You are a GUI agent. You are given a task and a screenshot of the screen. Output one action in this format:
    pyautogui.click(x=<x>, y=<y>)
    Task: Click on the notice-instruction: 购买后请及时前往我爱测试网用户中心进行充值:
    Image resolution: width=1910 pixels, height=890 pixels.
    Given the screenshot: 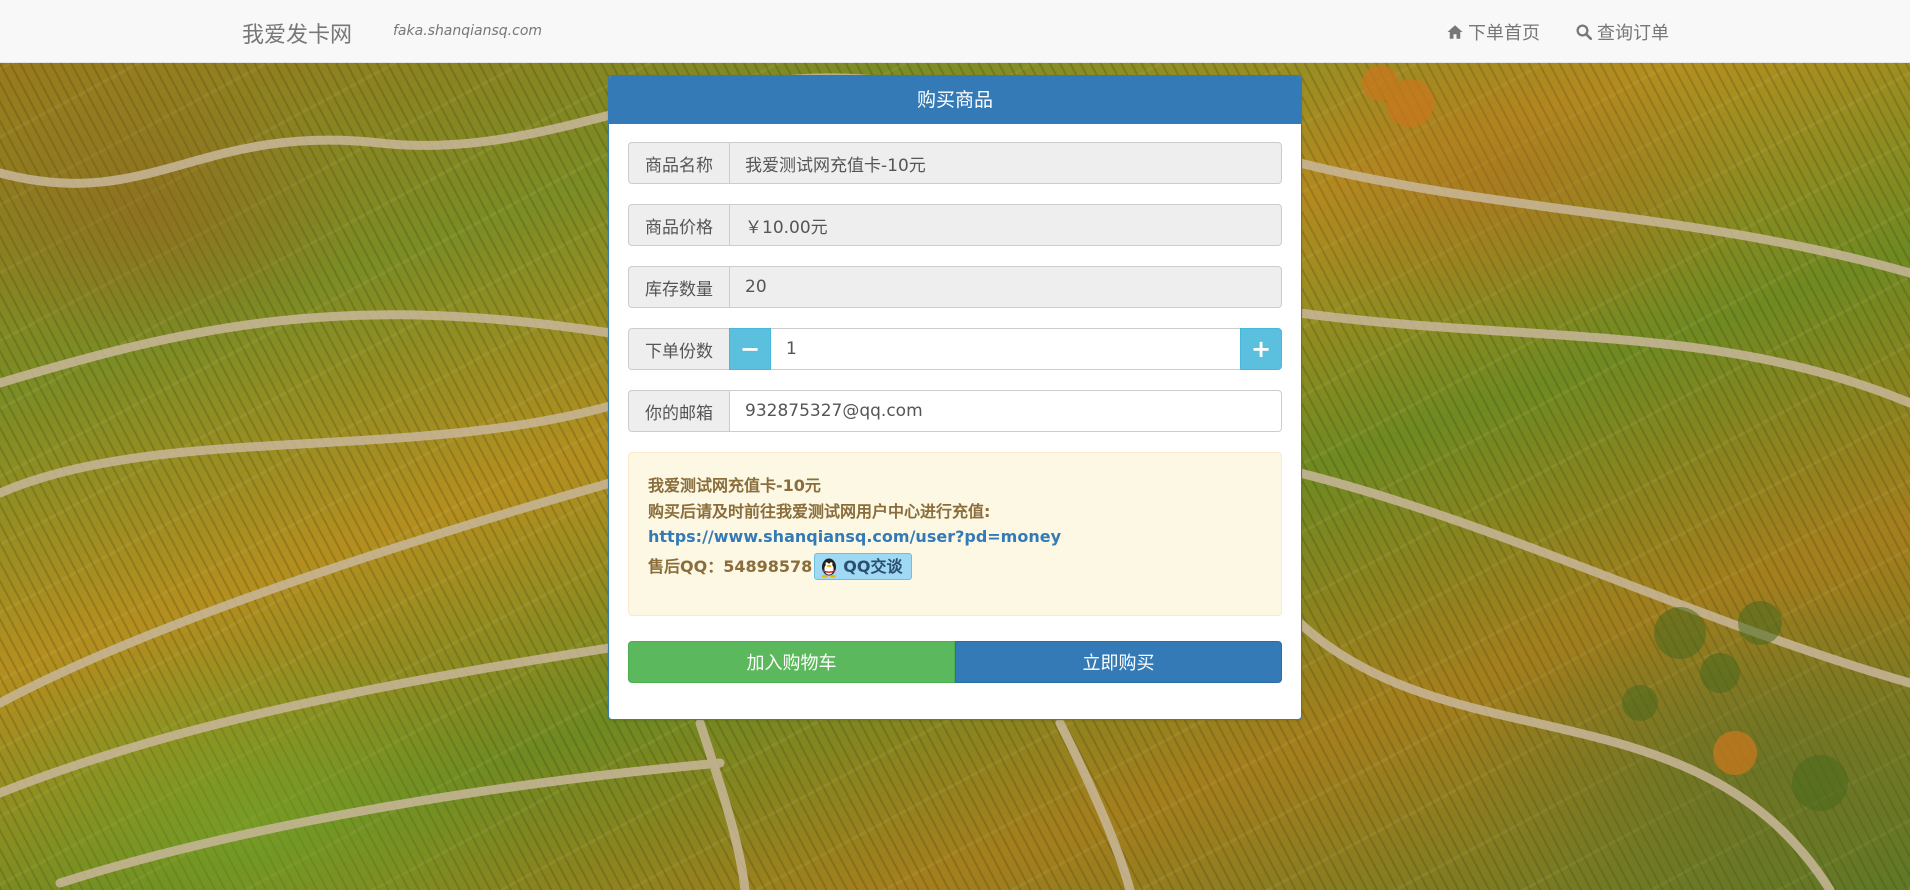 What is the action you would take?
    pyautogui.click(x=819, y=511)
    